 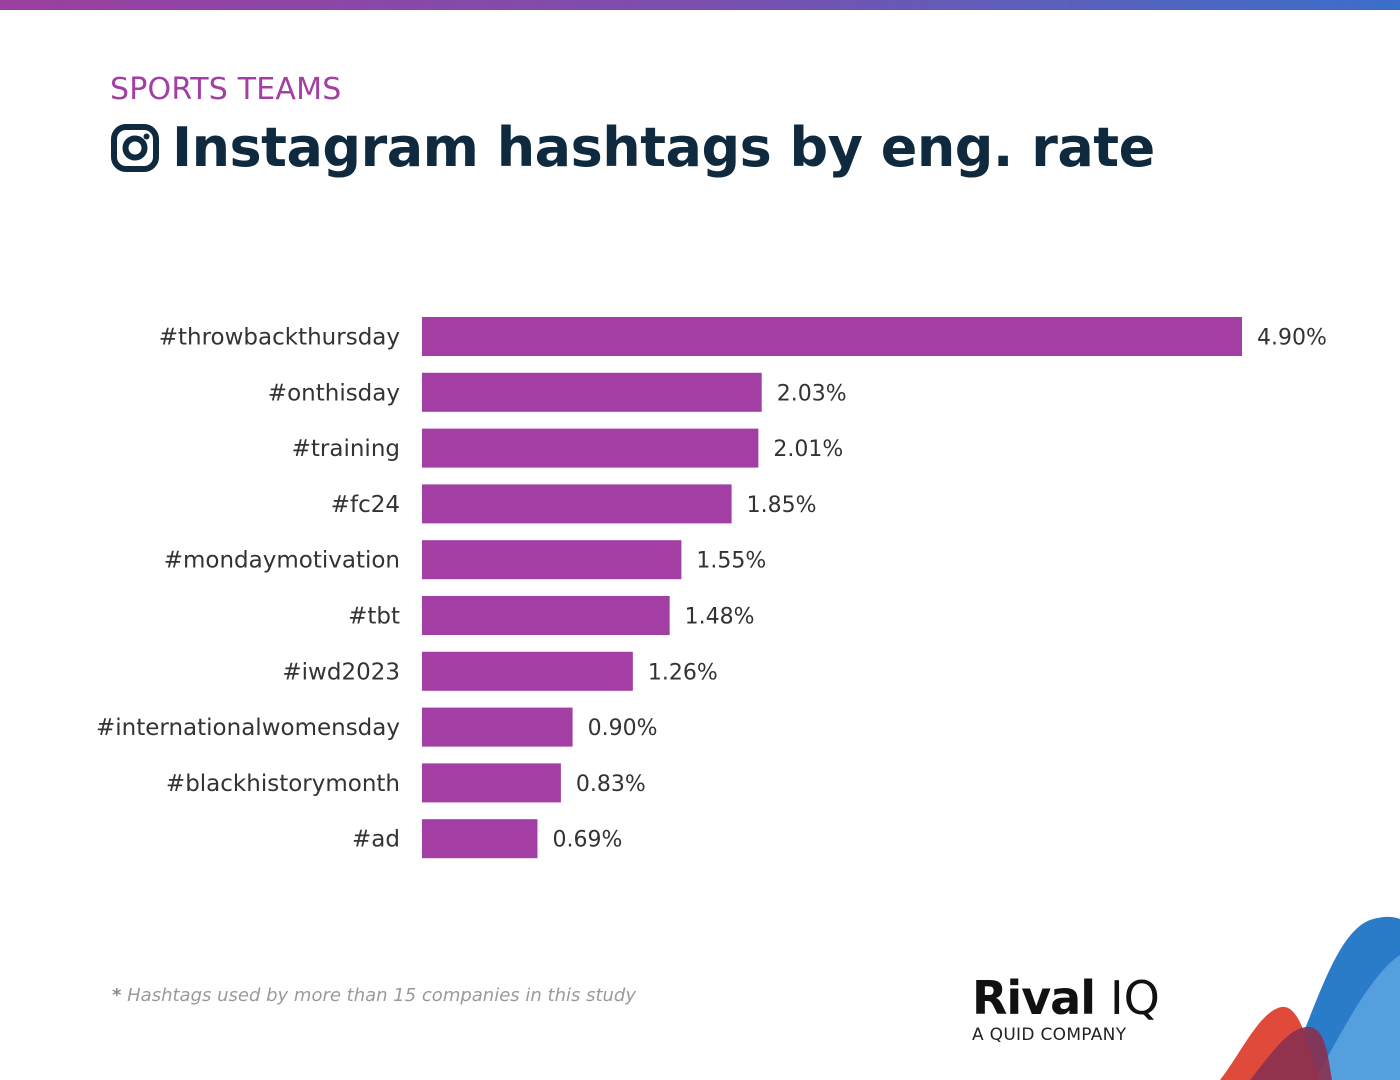 I want to click on value-label: 1.48%, so click(x=720, y=617).